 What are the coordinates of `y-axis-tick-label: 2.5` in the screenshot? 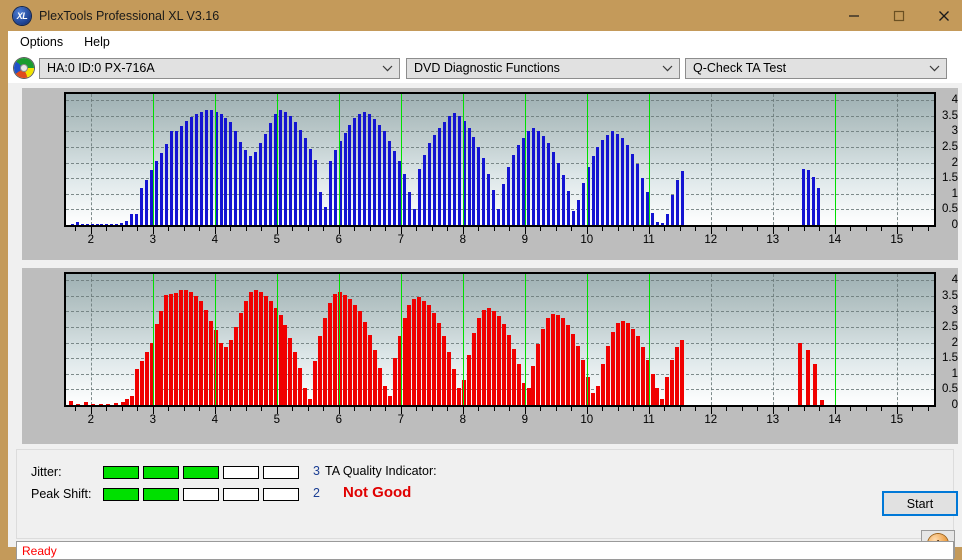 It's located at (950, 327).